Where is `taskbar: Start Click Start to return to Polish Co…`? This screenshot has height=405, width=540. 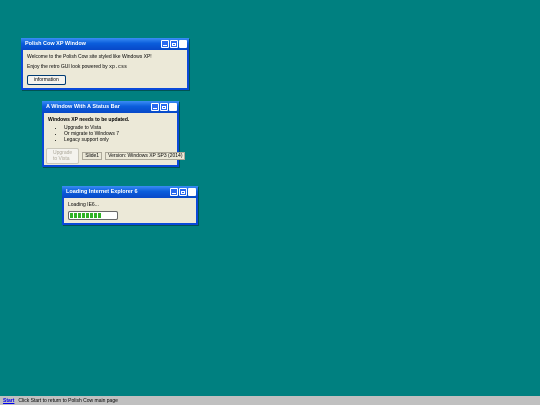
taskbar: Start Click Start to return to Polish Co… is located at coordinates (270, 400).